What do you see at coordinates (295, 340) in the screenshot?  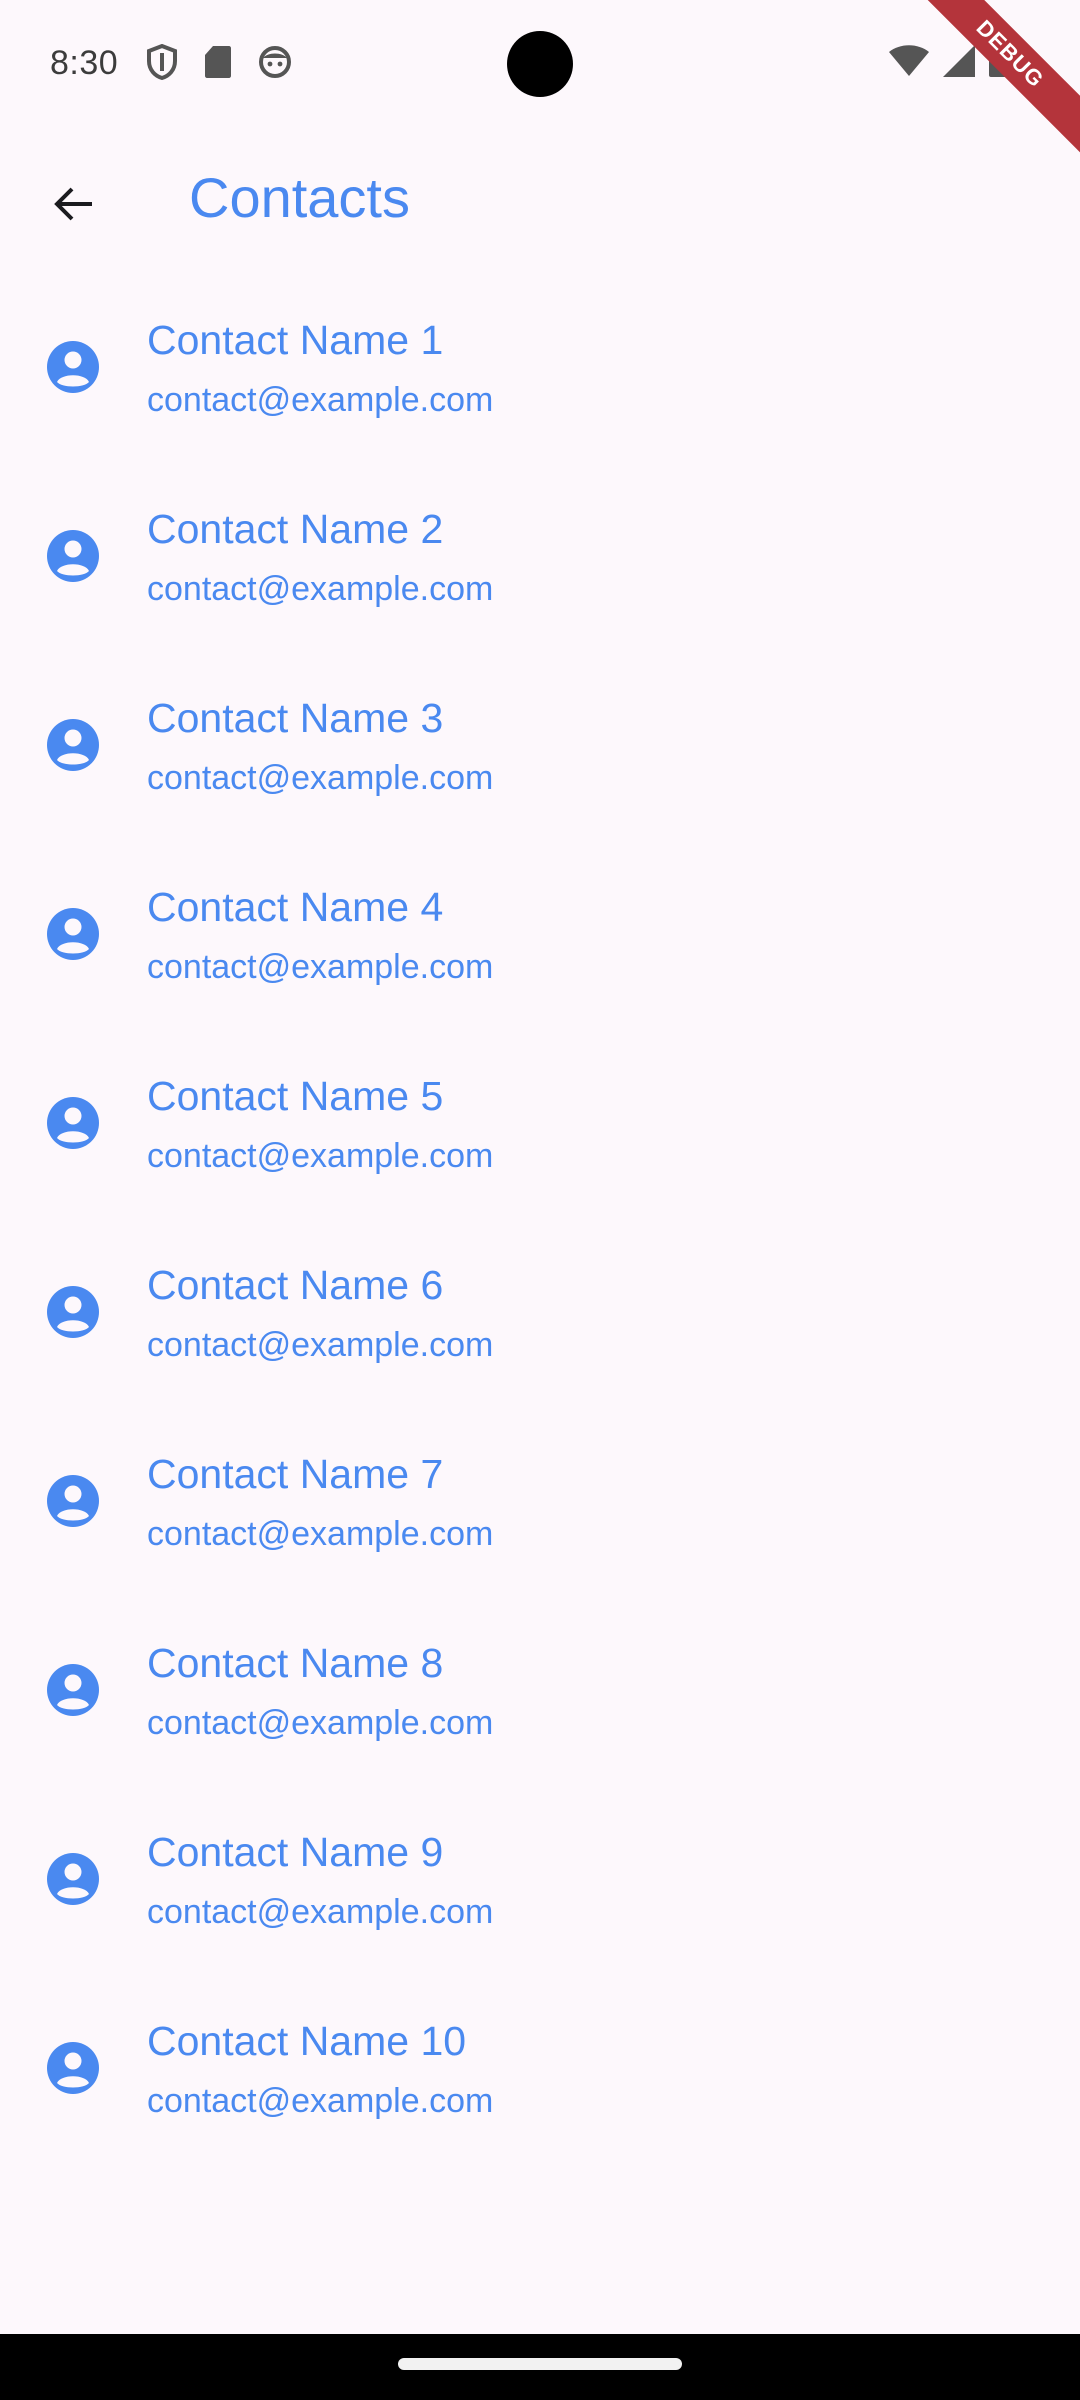 I see `contact-name: Contact Name 1` at bounding box center [295, 340].